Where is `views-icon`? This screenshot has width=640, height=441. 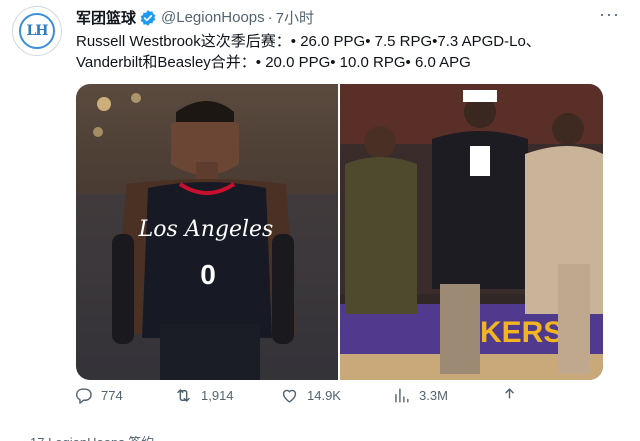 views-icon is located at coordinates (402, 395).